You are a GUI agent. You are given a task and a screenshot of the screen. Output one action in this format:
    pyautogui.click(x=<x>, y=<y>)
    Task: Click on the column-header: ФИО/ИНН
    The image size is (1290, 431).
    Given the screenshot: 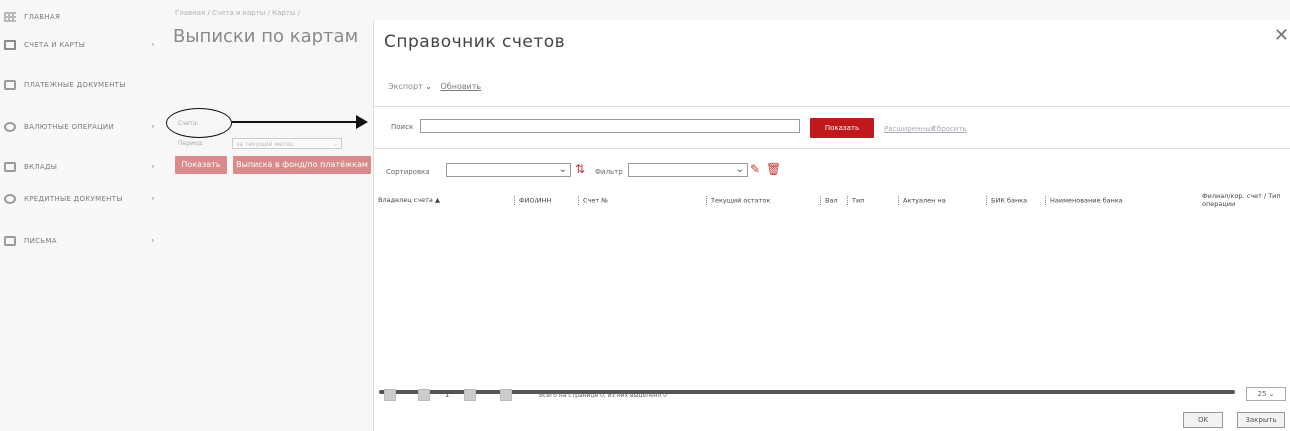 What is the action you would take?
    pyautogui.click(x=532, y=200)
    